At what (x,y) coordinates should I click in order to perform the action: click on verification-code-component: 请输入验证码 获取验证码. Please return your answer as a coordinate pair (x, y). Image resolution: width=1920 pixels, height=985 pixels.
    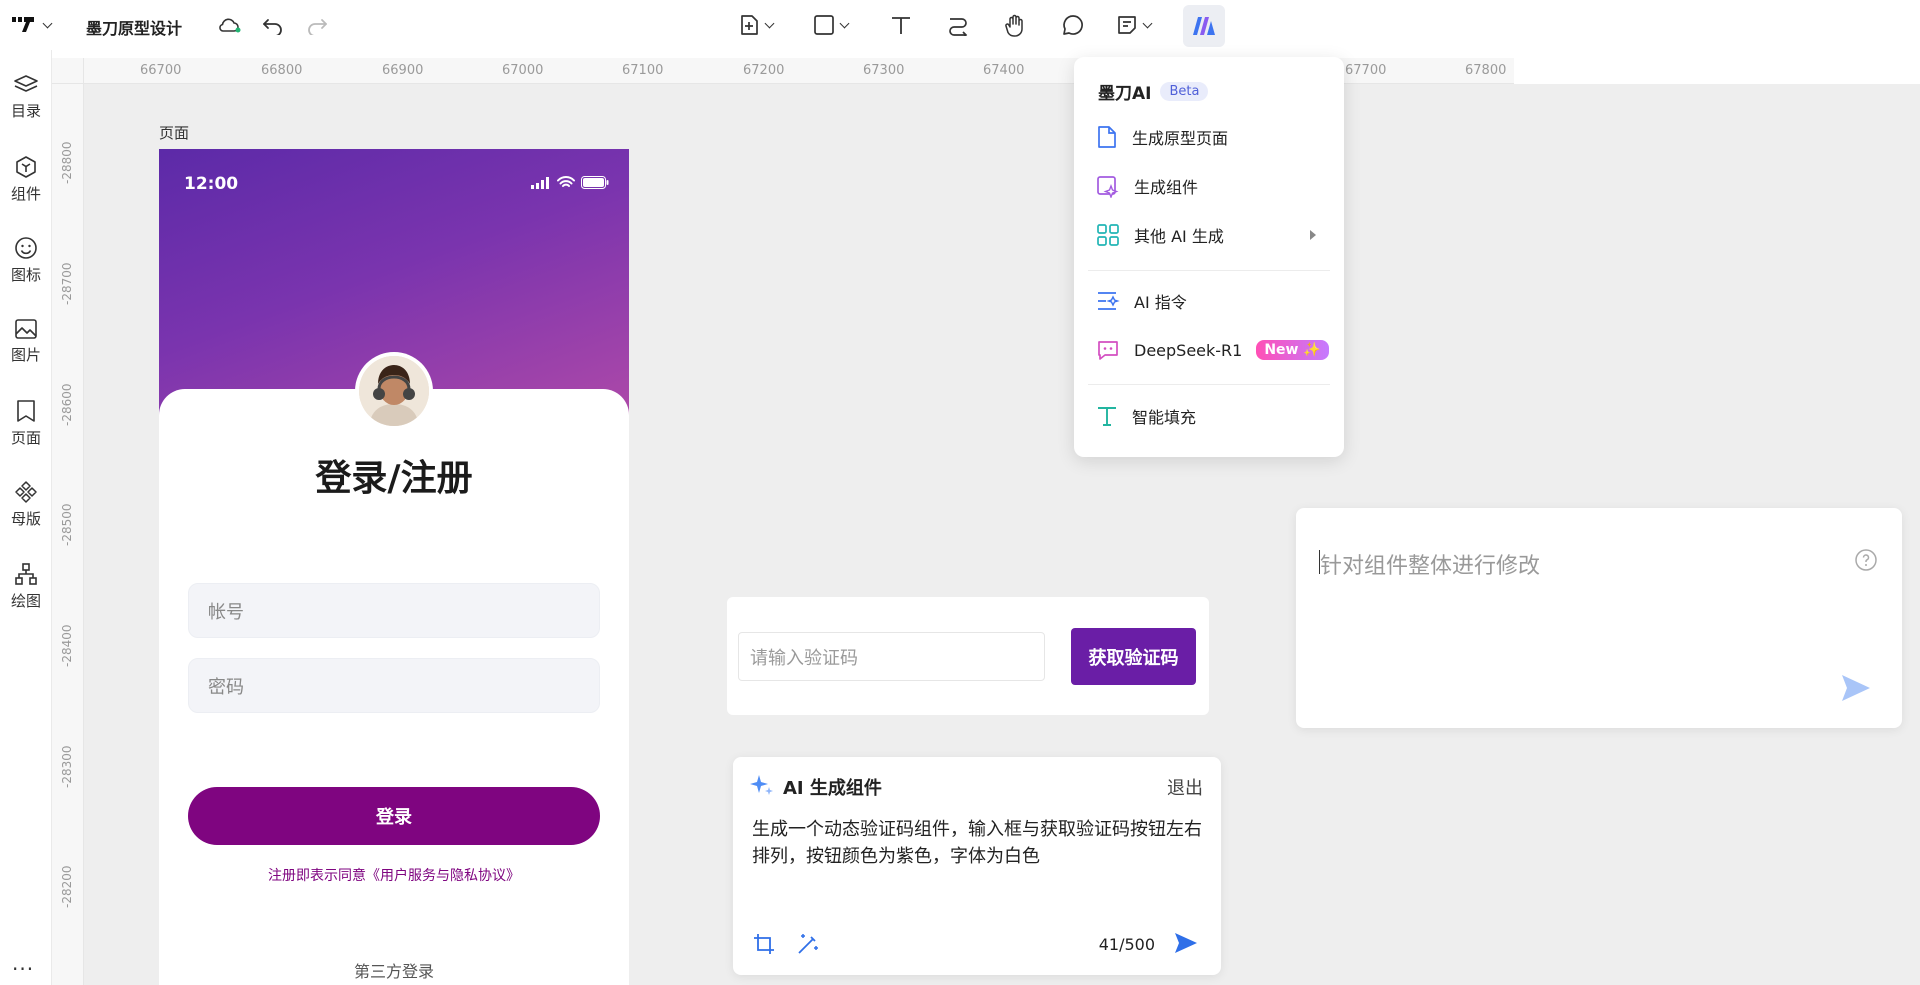
    Looking at the image, I should click on (968, 656).